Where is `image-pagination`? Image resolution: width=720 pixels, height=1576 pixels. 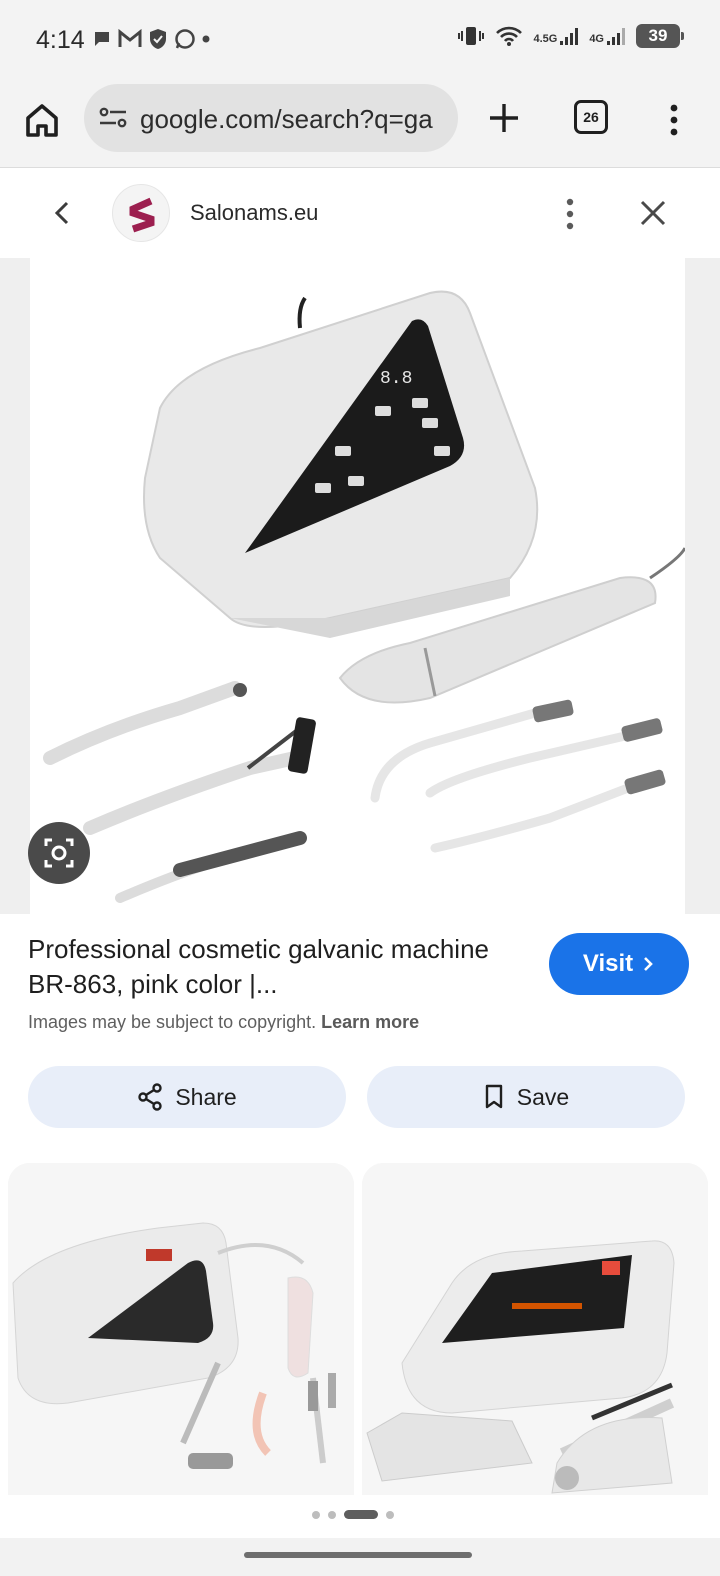
image-pagination is located at coordinates (353, 1514).